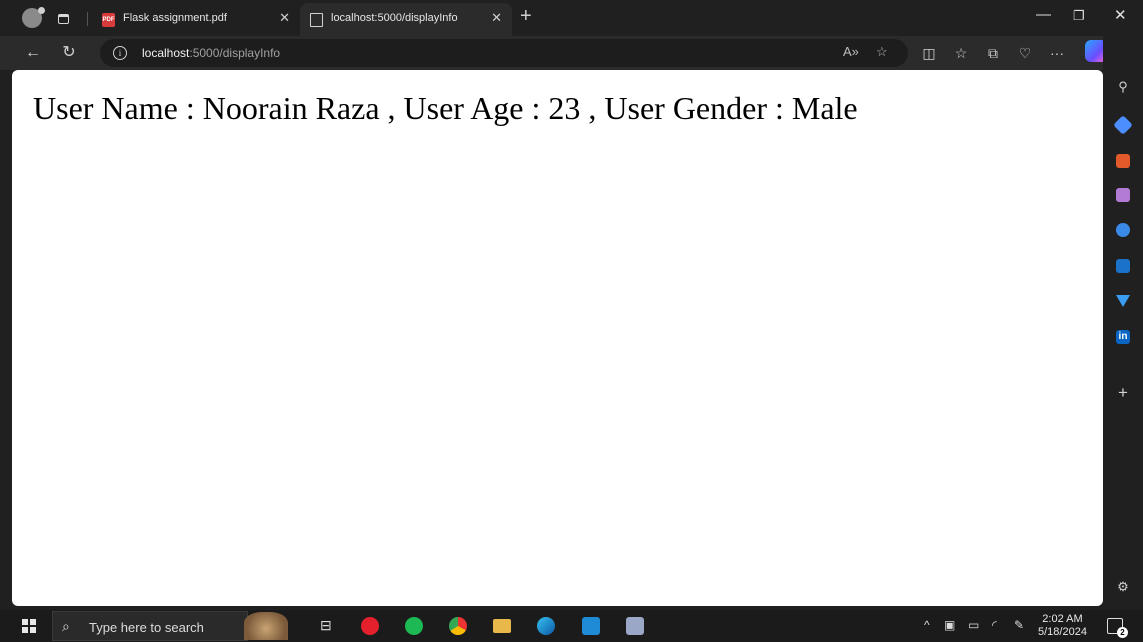  What do you see at coordinates (33, 53) in the screenshot?
I see `back-arrow-icon: ←` at bounding box center [33, 53].